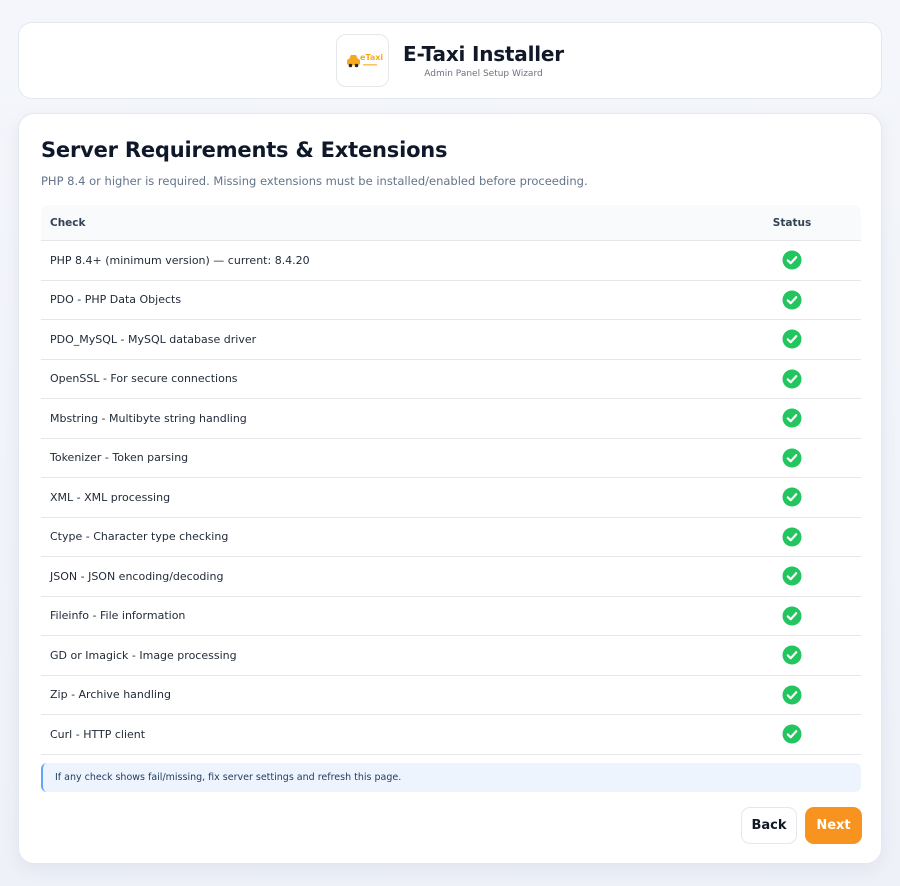 Image resolution: width=900 pixels, height=886 pixels. What do you see at coordinates (382, 339) in the screenshot?
I see `check-label: PDO_MySQL - MySQL database driver` at bounding box center [382, 339].